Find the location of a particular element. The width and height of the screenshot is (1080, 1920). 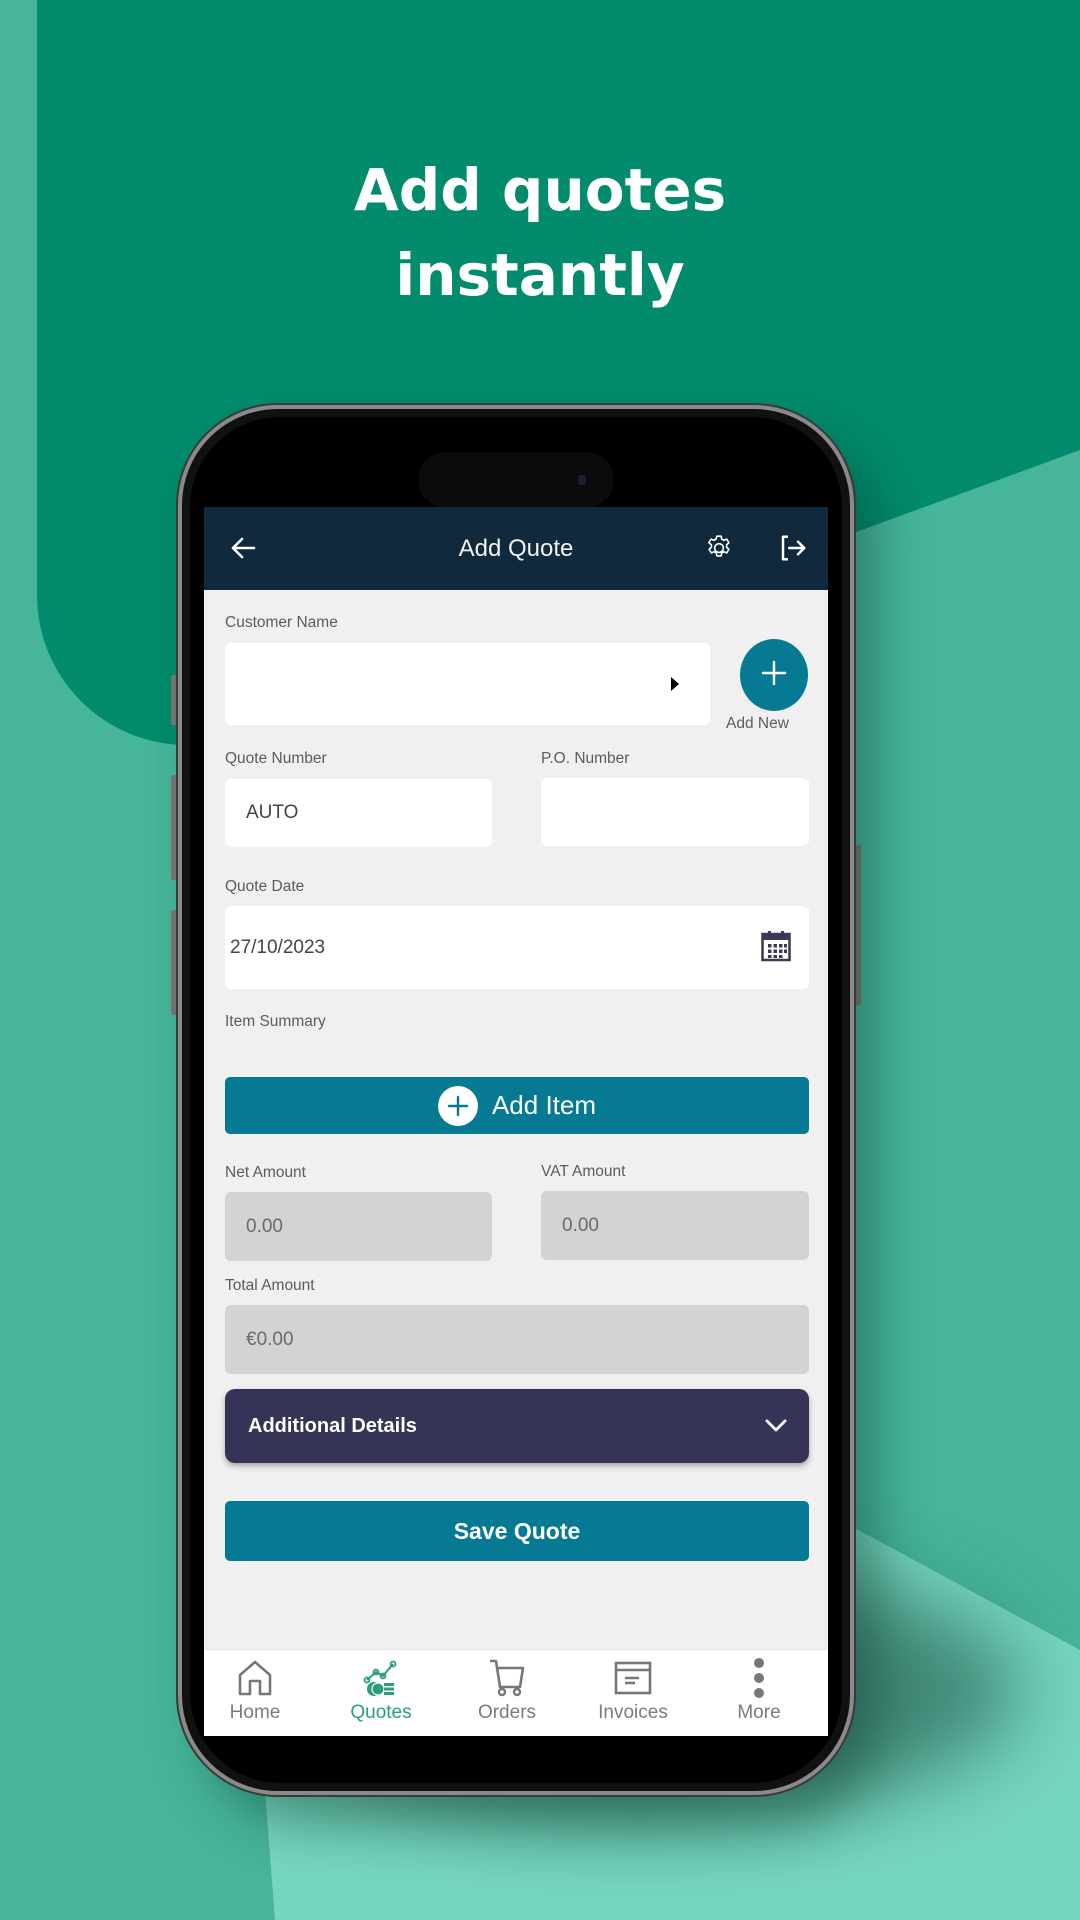

phone-volume-up-button is located at coordinates (174, 827).